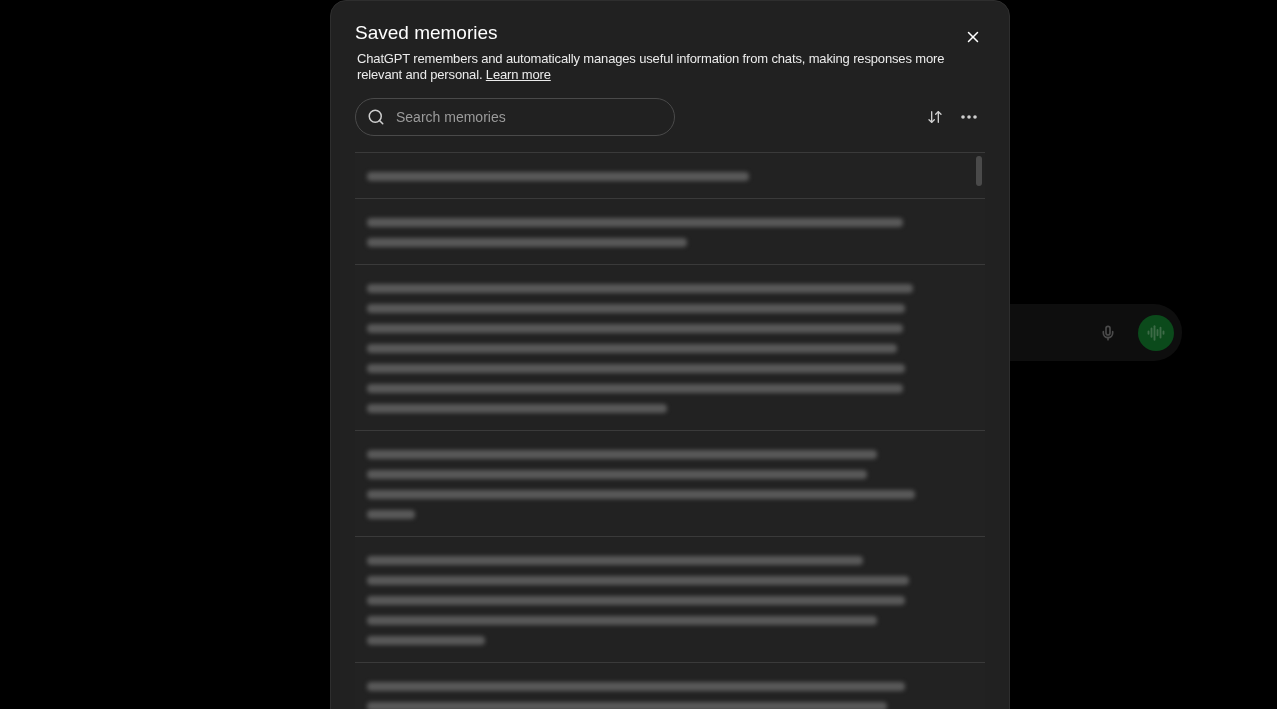 The height and width of the screenshot is (709, 1277). I want to click on learn-more-link: Learn more, so click(518, 74).